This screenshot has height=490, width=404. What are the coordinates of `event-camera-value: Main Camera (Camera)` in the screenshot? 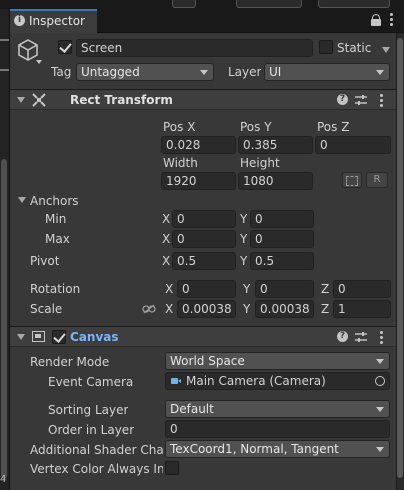 It's located at (256, 381).